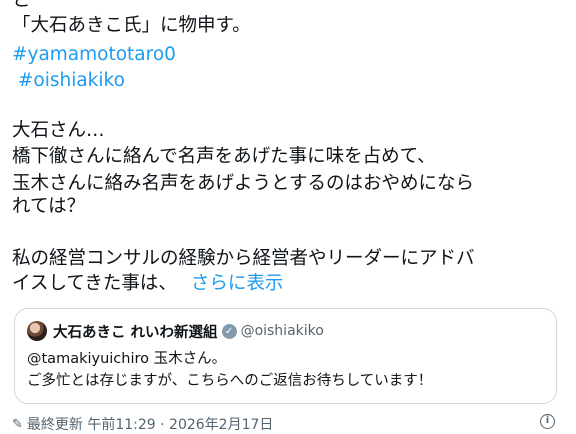 Image resolution: width=576 pixels, height=434 pixels. What do you see at coordinates (547, 421) in the screenshot?
I see `info-icon: i` at bounding box center [547, 421].